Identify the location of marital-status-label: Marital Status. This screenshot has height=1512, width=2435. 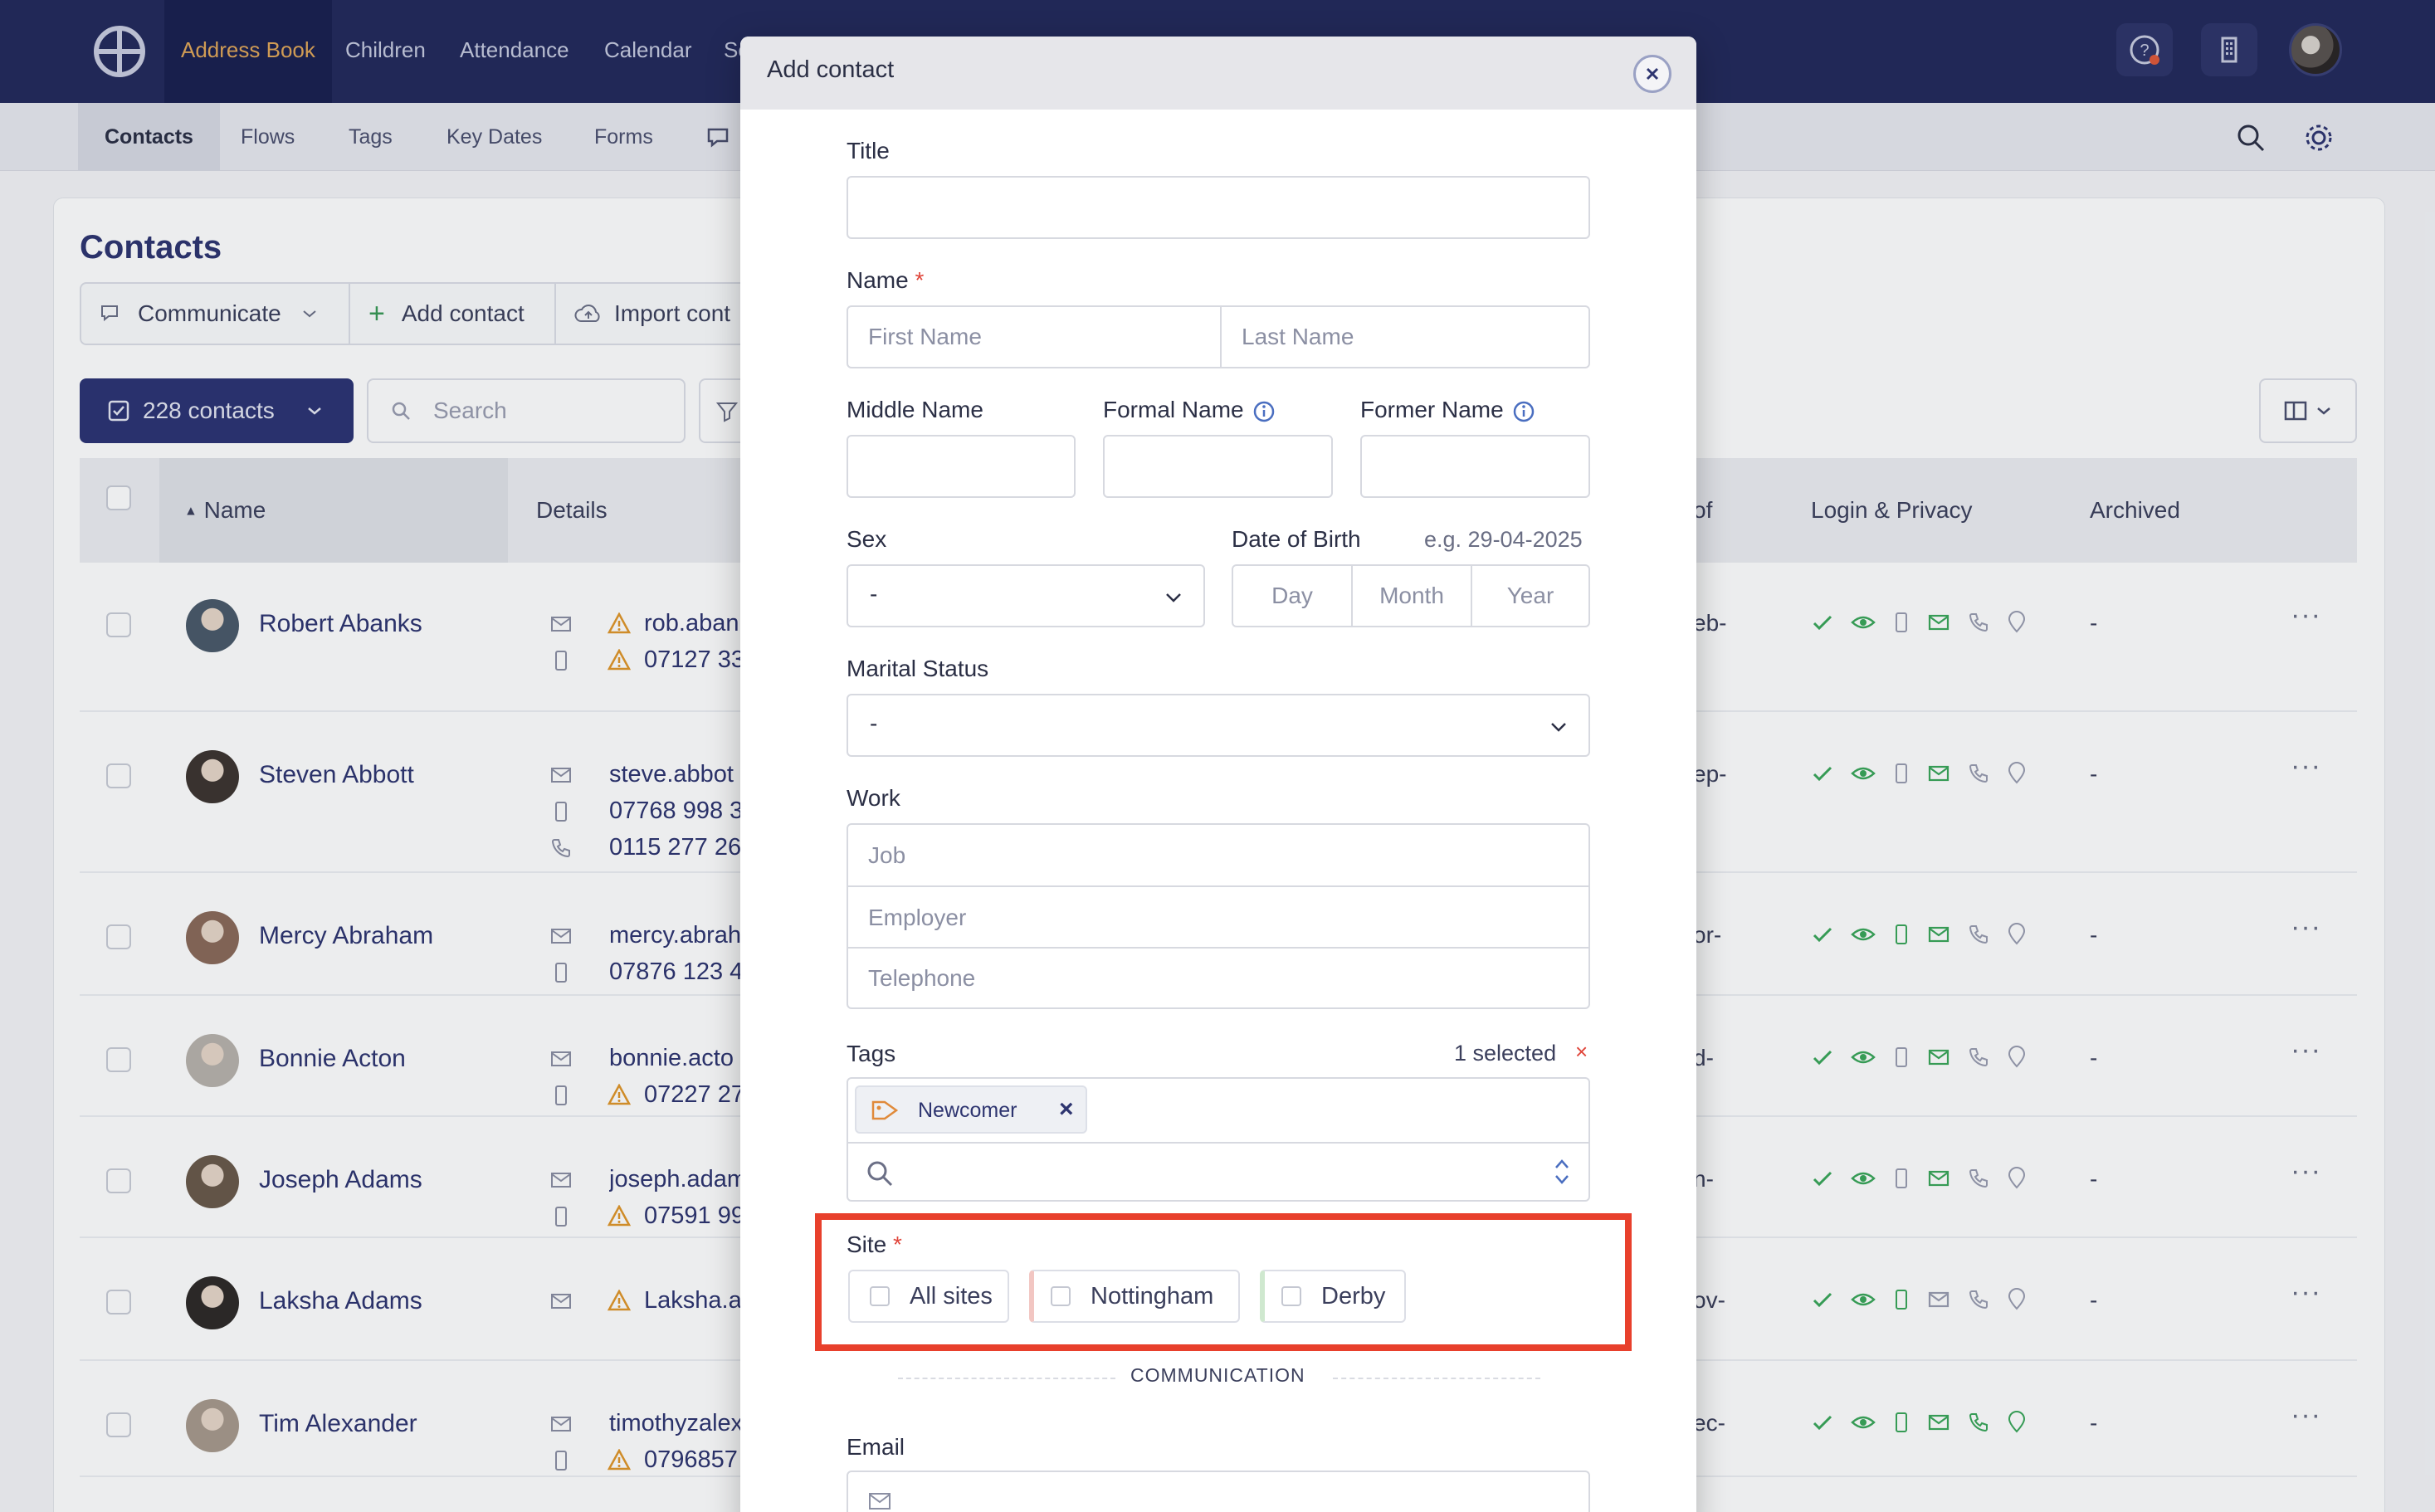
(918, 668).